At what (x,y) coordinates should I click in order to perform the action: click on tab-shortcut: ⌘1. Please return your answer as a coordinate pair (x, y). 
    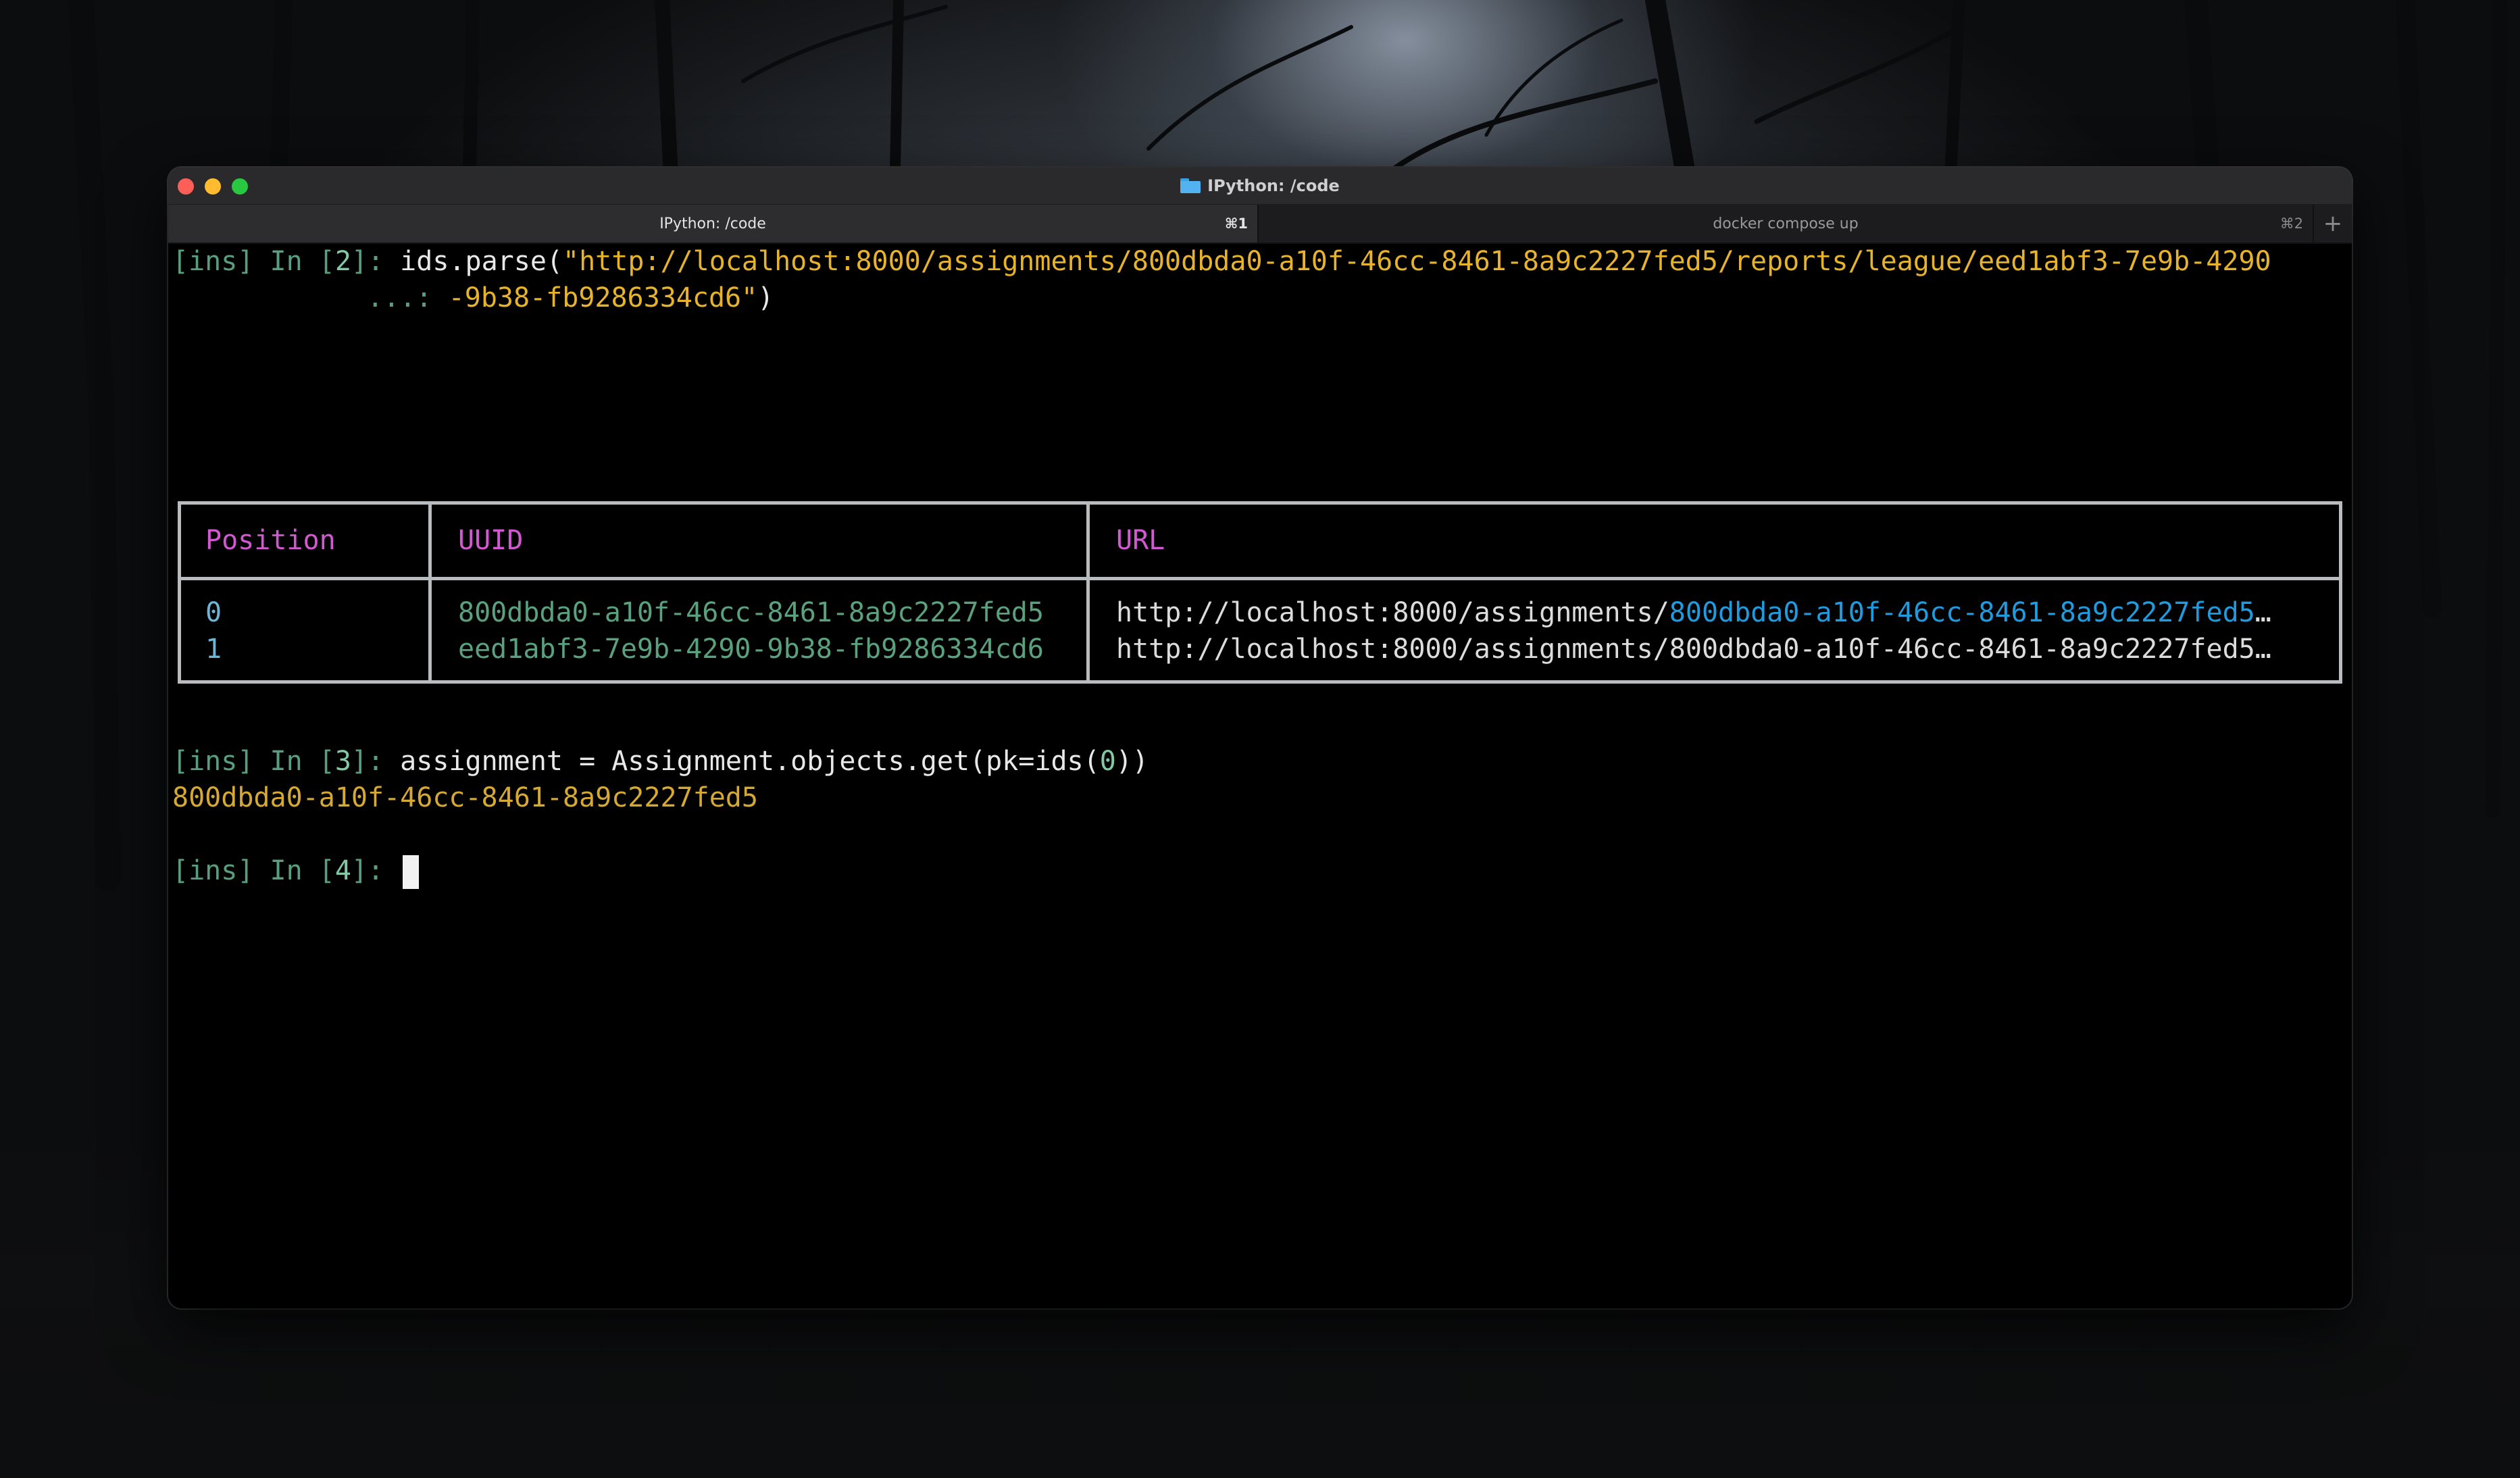
    Looking at the image, I should click on (1236, 224).